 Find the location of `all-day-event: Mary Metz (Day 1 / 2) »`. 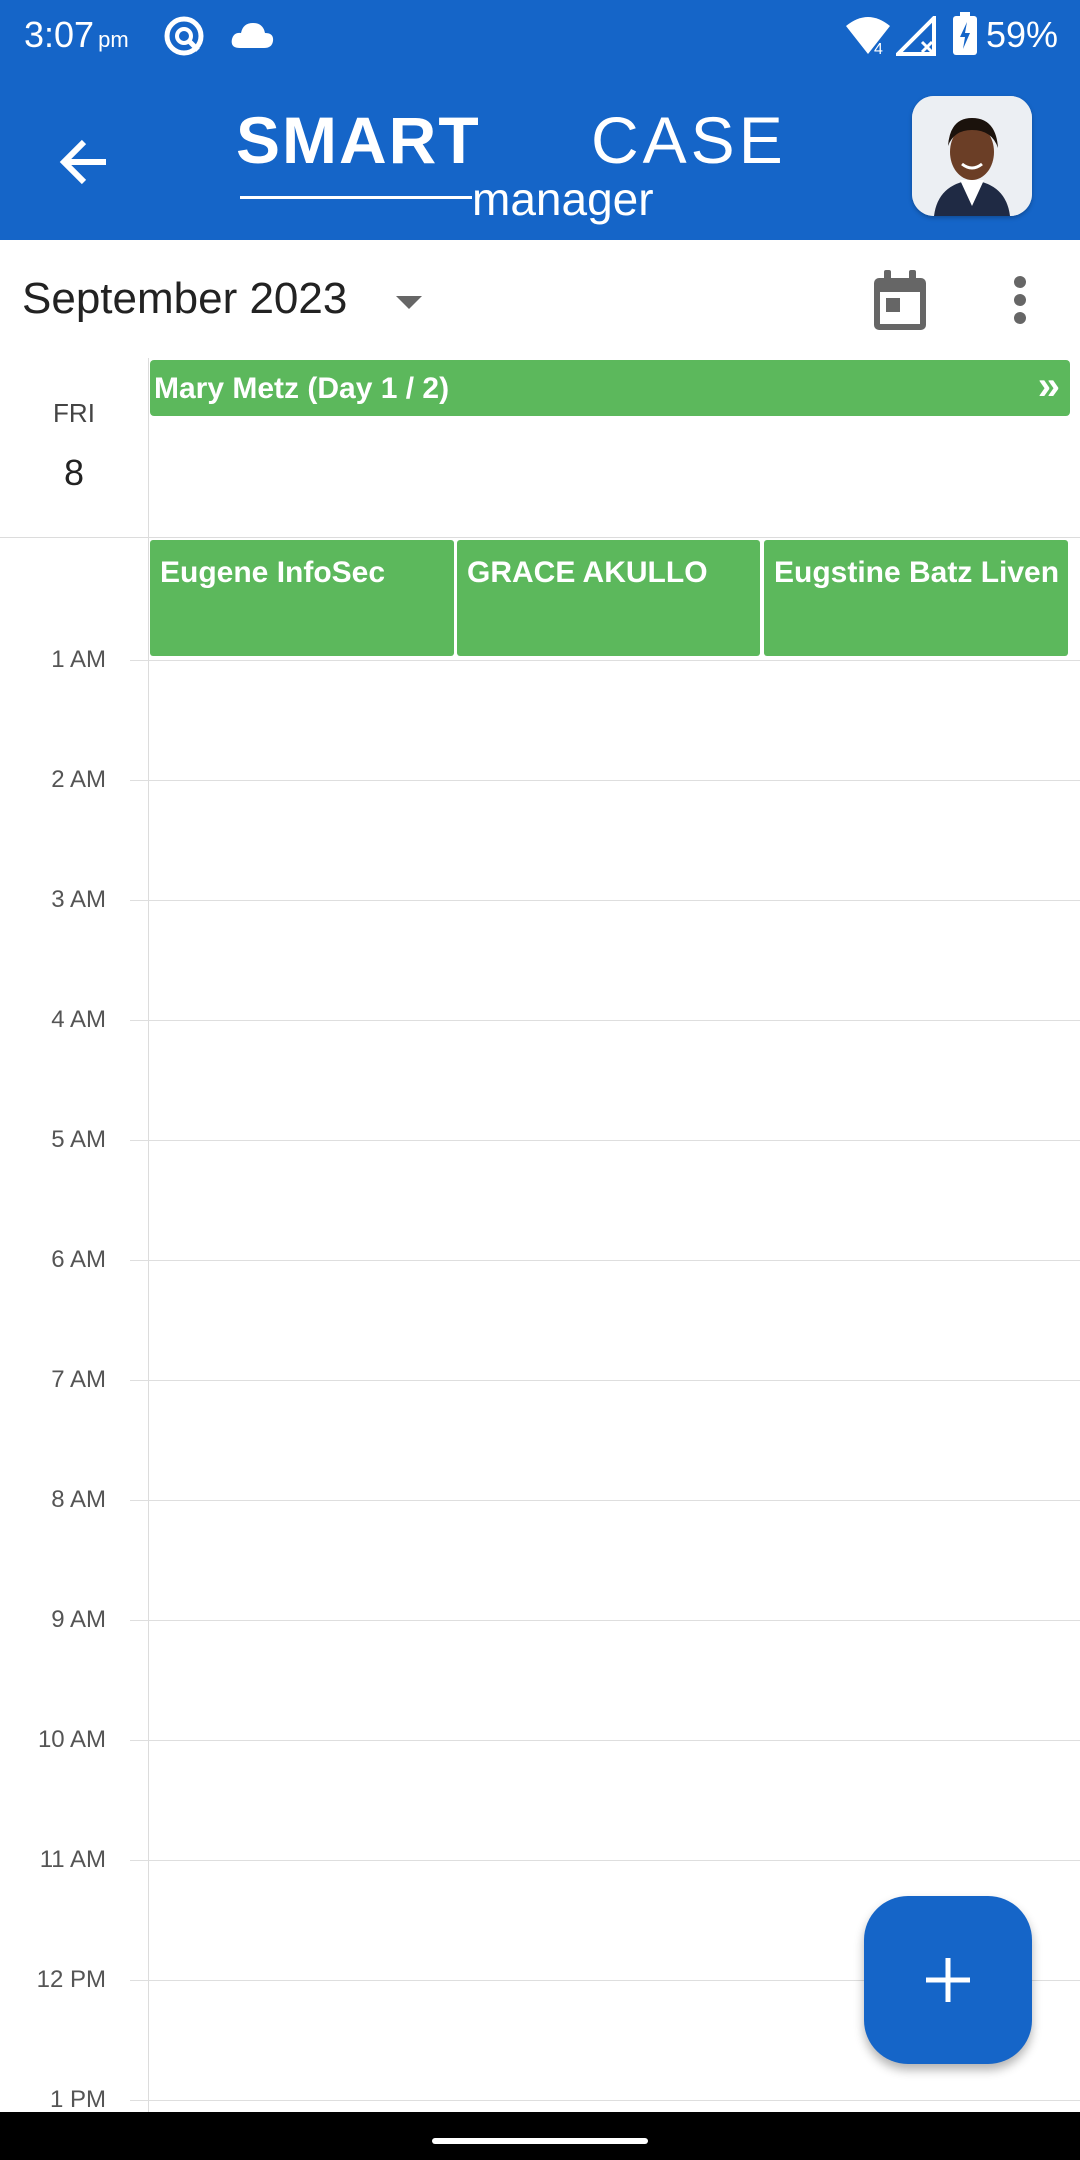

all-day-event: Mary Metz (Day 1 / 2) » is located at coordinates (610, 388).